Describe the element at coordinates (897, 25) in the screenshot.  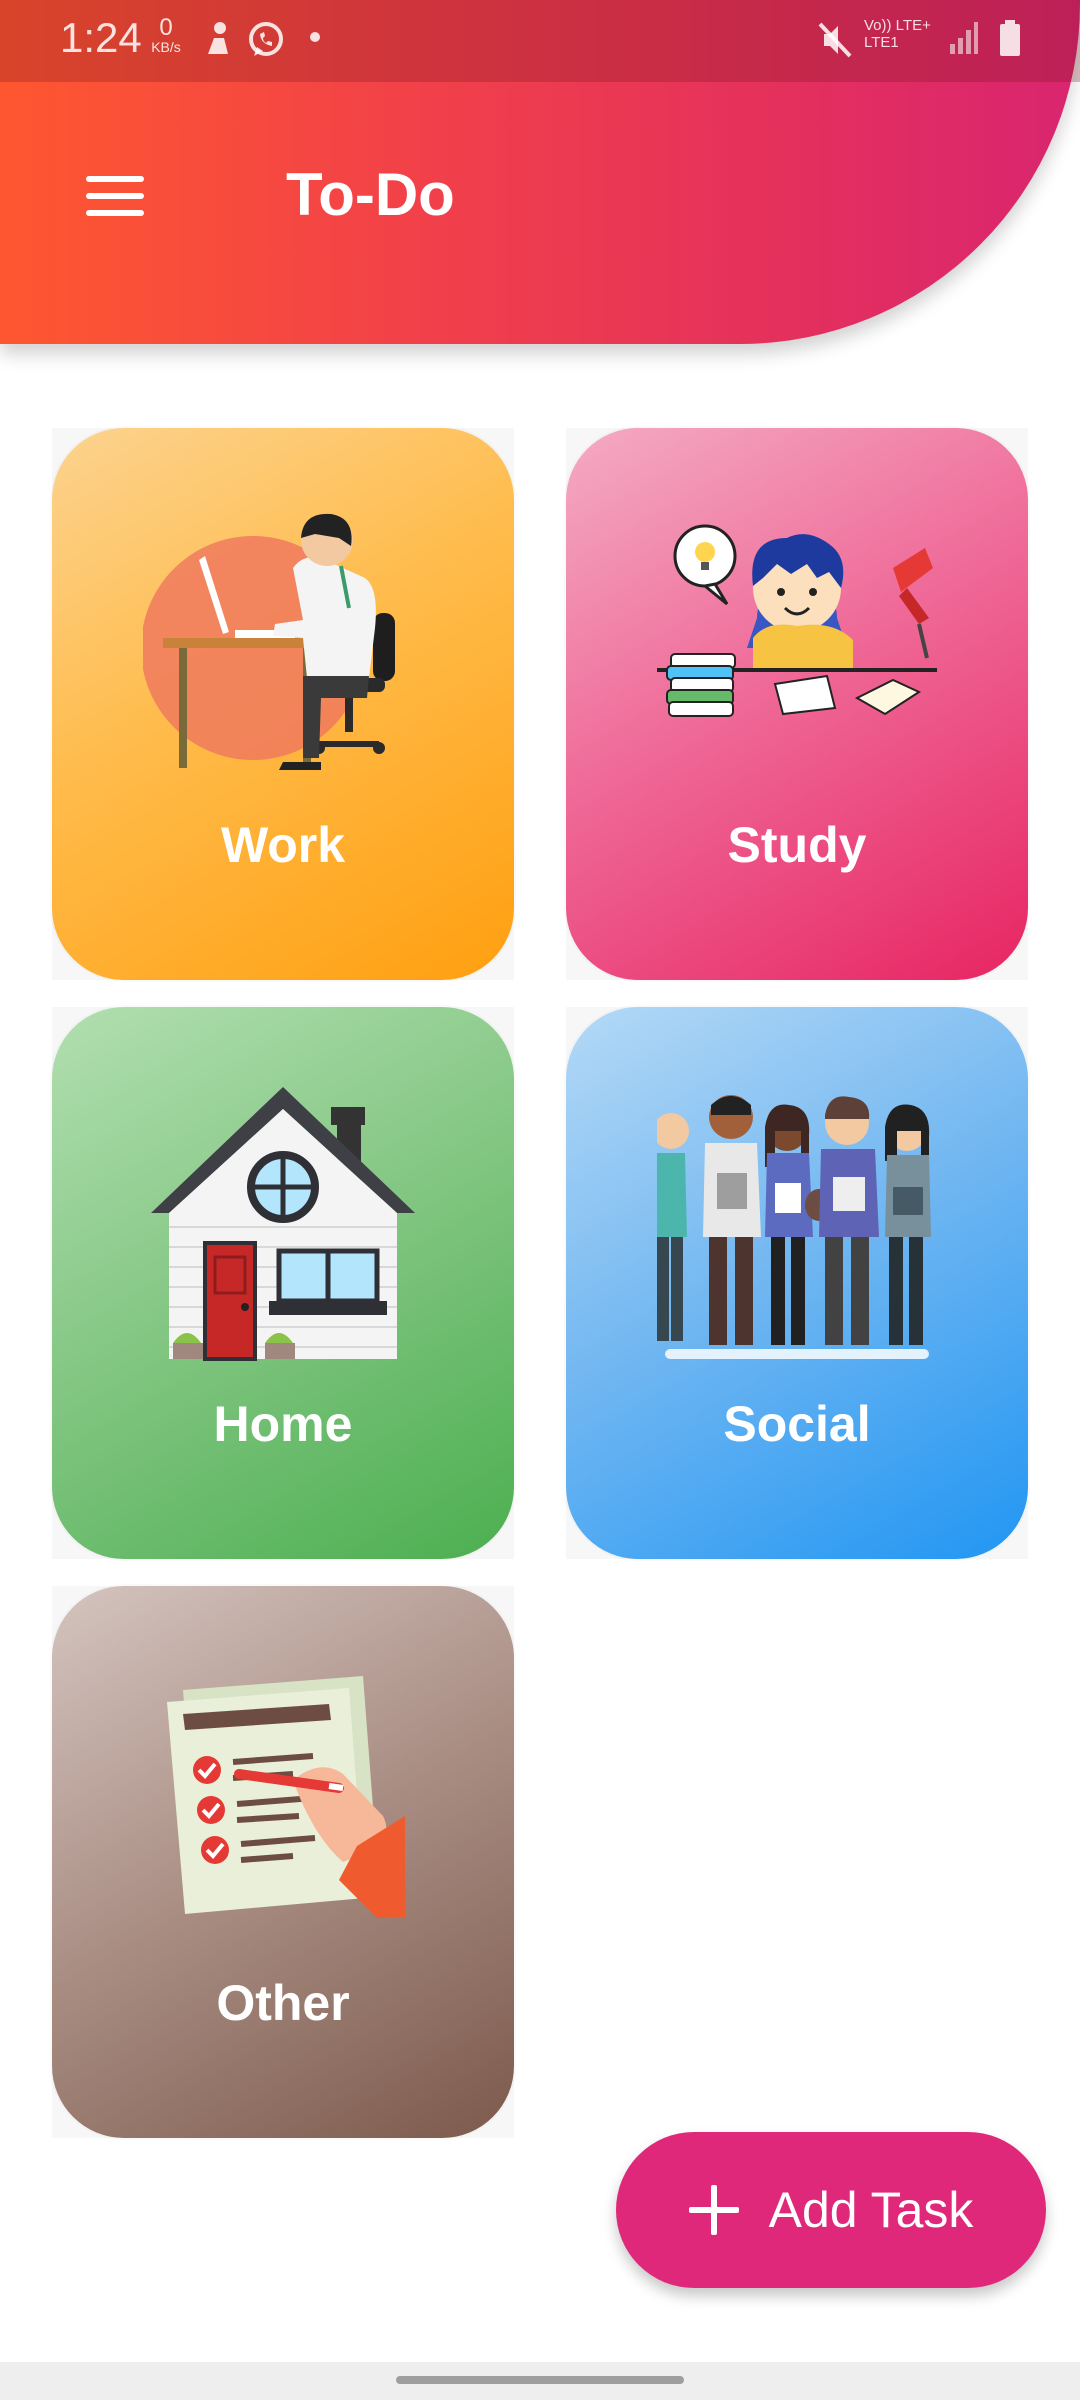
I see `network-type-line1: Vo)) LTE+` at that location.